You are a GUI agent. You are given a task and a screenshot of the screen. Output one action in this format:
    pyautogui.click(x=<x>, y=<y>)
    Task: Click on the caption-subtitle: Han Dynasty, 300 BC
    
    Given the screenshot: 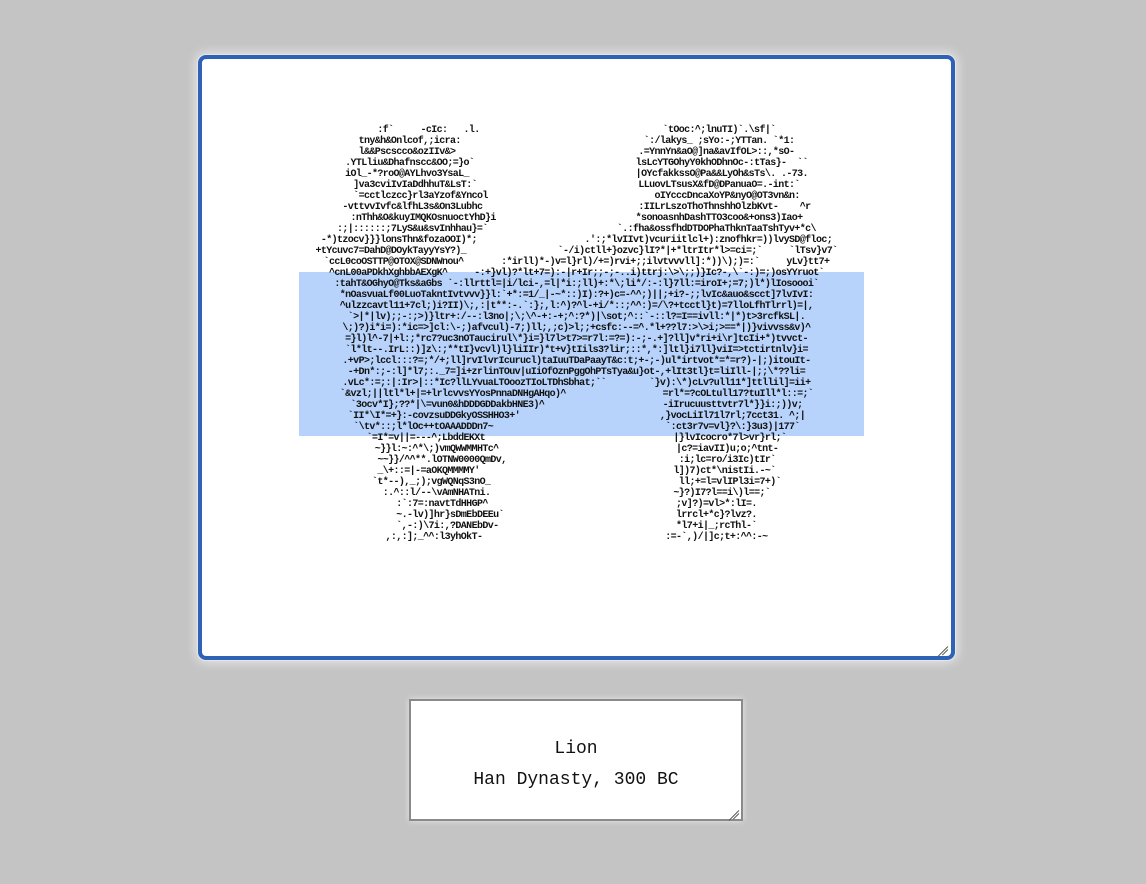 What is the action you would take?
    pyautogui.click(x=576, y=780)
    